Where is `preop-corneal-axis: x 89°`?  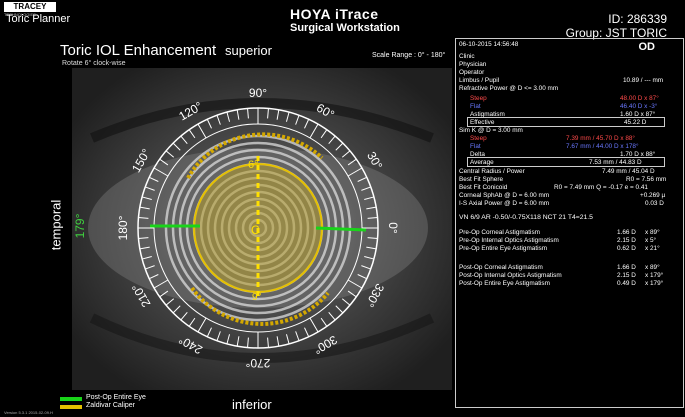 preop-corneal-axis: x 89° is located at coordinates (652, 232).